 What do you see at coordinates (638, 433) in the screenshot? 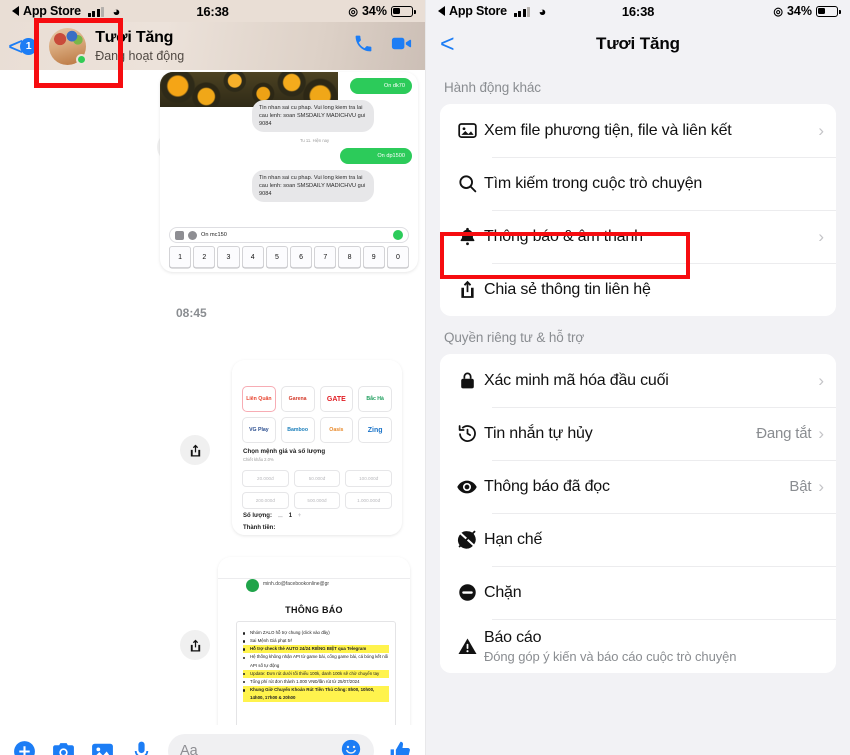
I see `settings-row-disappearing-messages: Tin nhắn tự hủy Đang tắt ›` at bounding box center [638, 433].